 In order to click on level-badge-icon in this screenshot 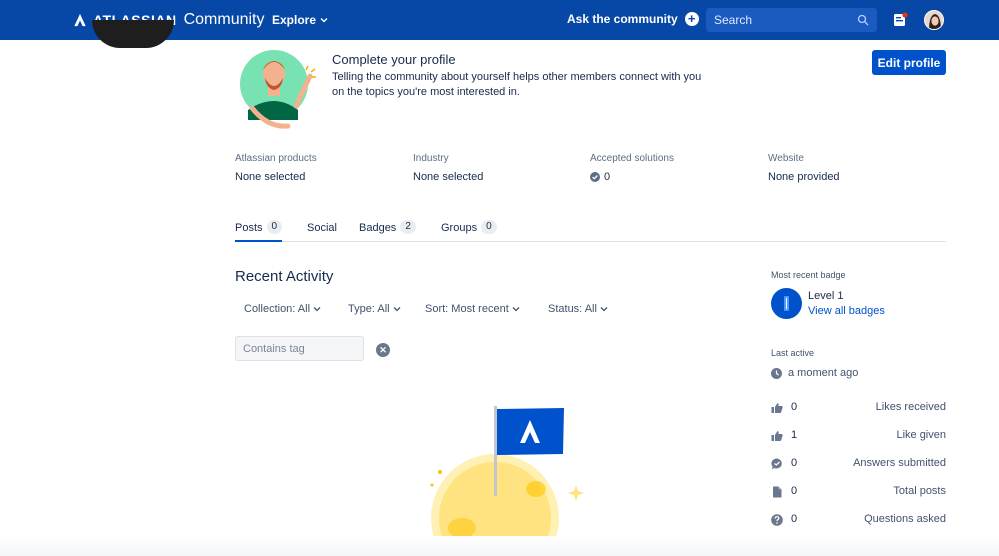, I will do `click(786, 303)`.